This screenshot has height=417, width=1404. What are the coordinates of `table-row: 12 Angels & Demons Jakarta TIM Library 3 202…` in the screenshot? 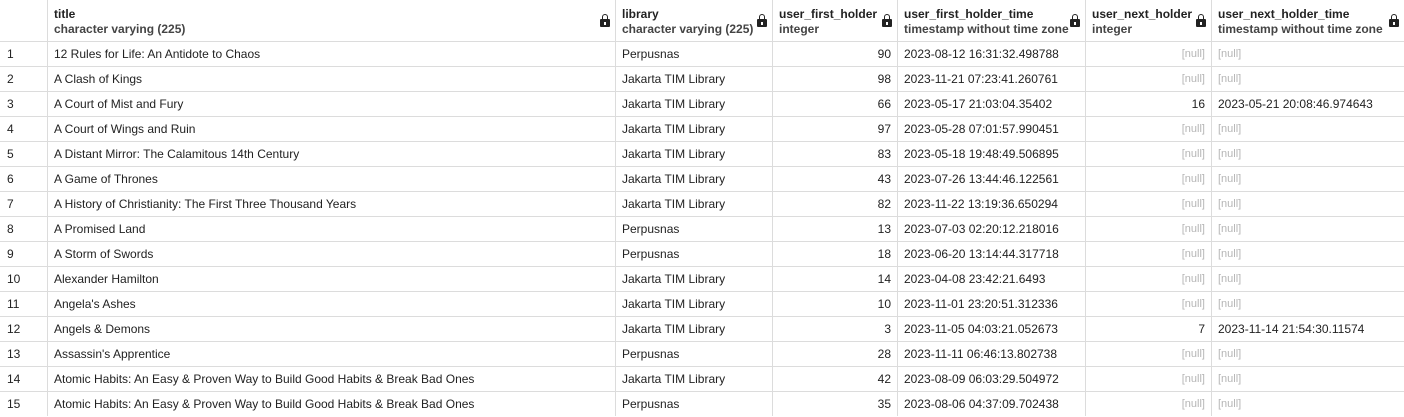 It's located at (702, 329).